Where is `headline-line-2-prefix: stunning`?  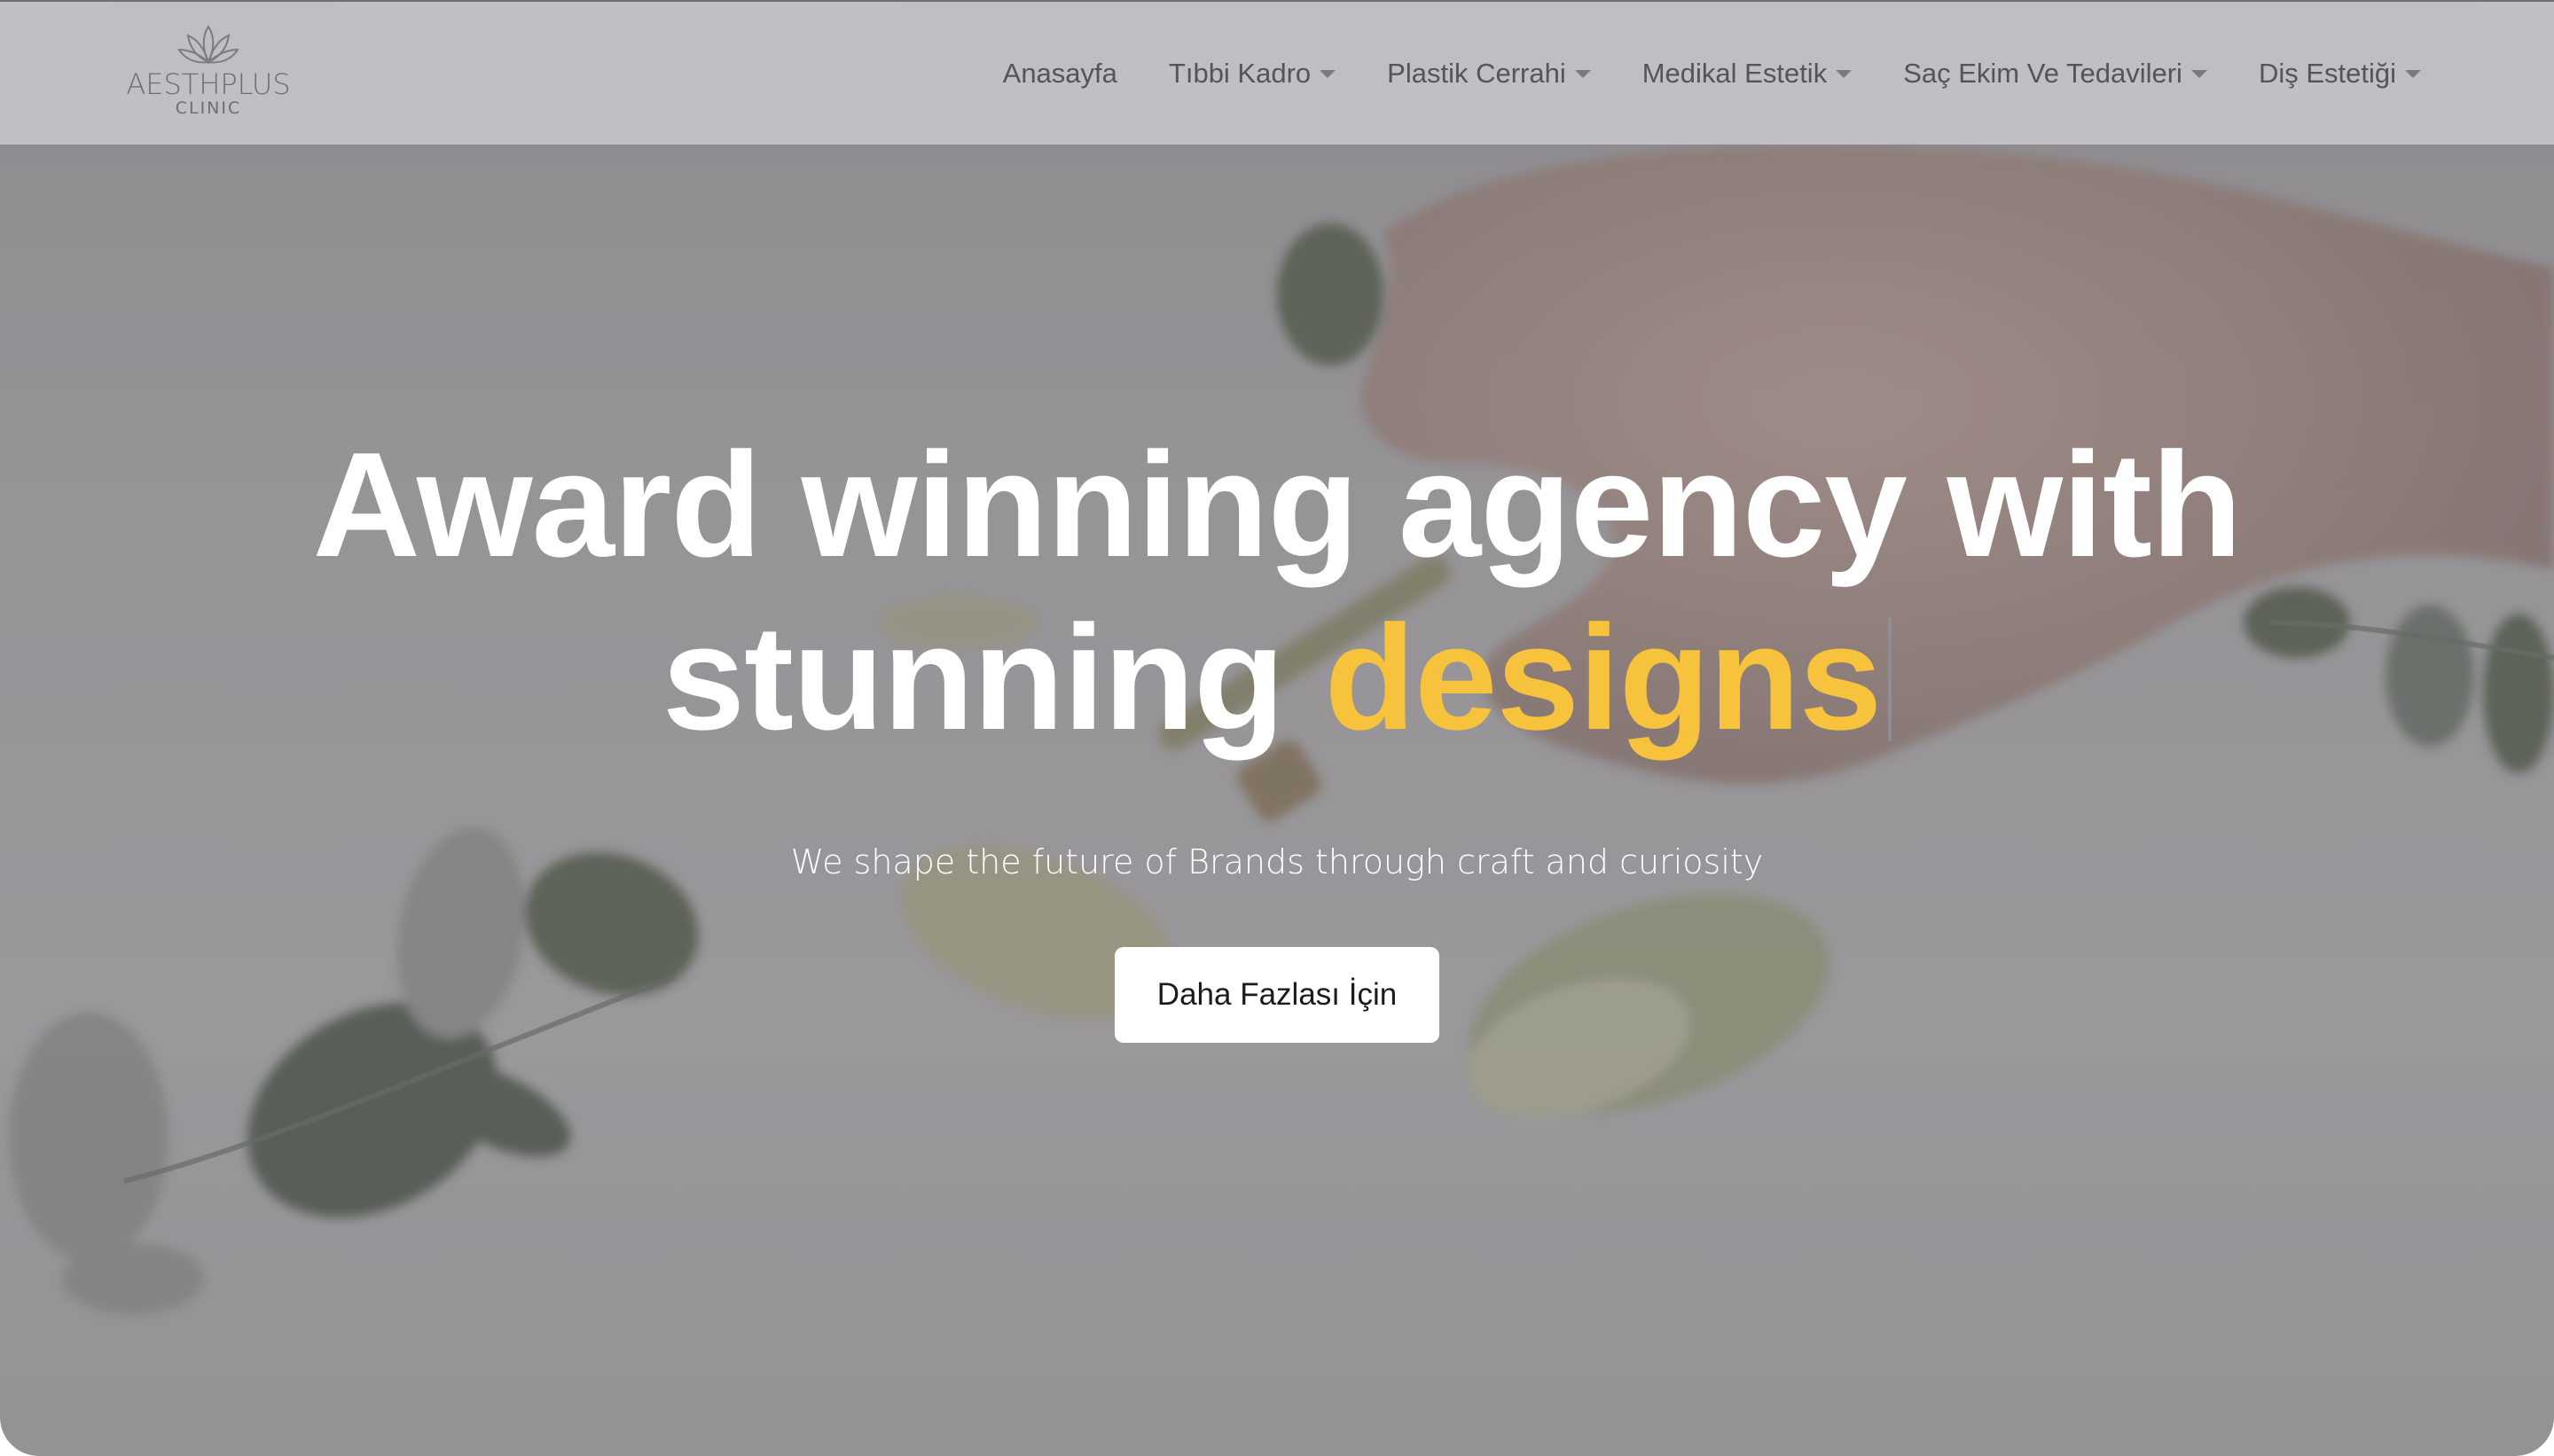
headline-line-2-prefix: stunning is located at coordinates (973, 677).